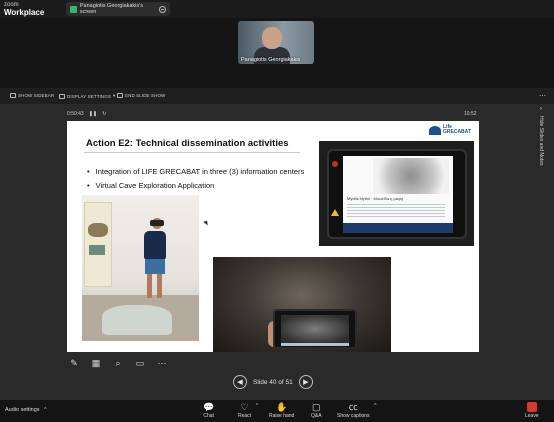 The image size is (554, 422). I want to click on tablet-device: Myotis blythii · Μυωτίδα η μικρή, so click(397, 194).